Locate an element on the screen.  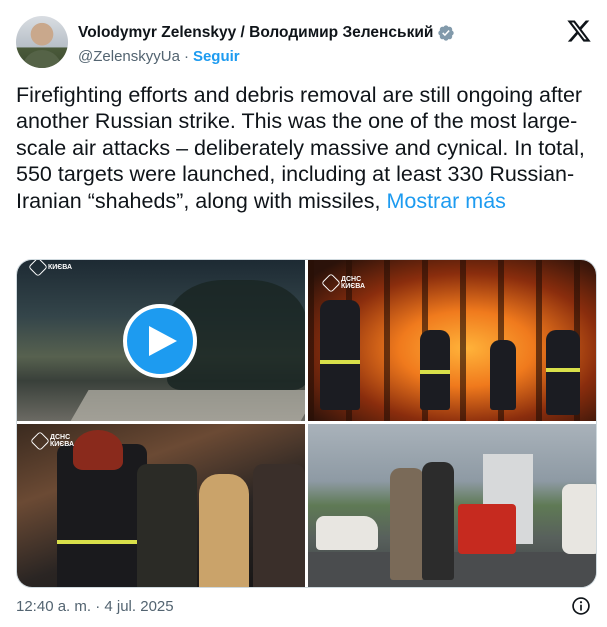
play-button is located at coordinates (160, 341).